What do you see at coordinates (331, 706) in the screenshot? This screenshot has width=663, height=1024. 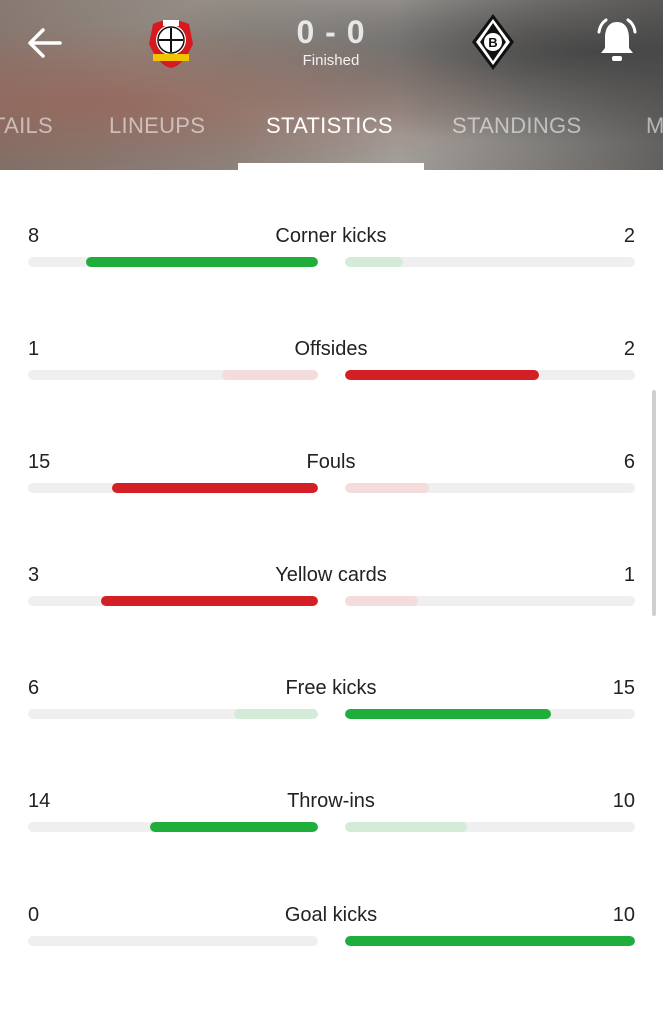 I see `stat-row-free-kicks: 6 Free kicks 15` at bounding box center [331, 706].